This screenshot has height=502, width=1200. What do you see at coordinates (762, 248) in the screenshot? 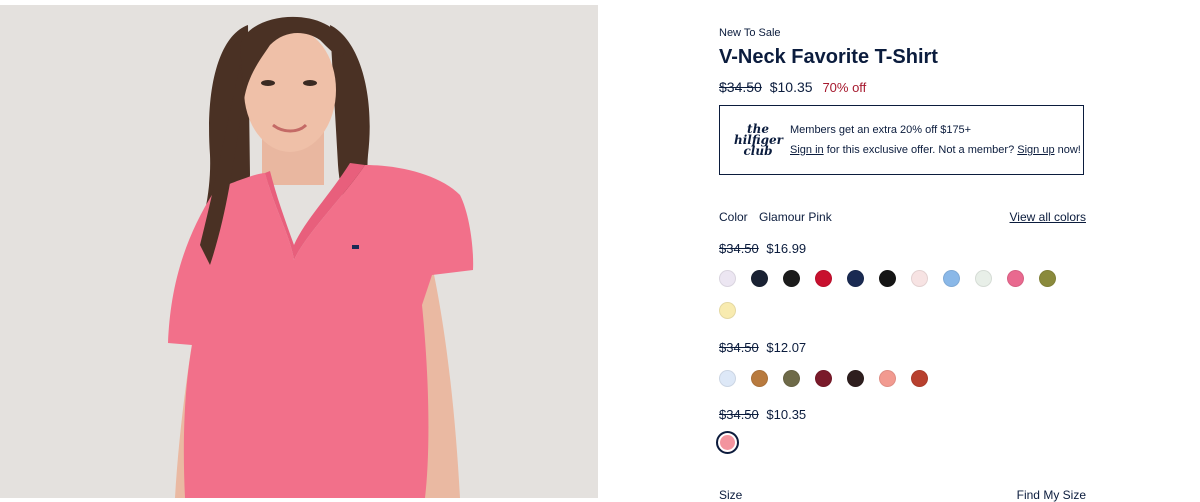
I see `price-group: $34.50 $16.99` at bounding box center [762, 248].